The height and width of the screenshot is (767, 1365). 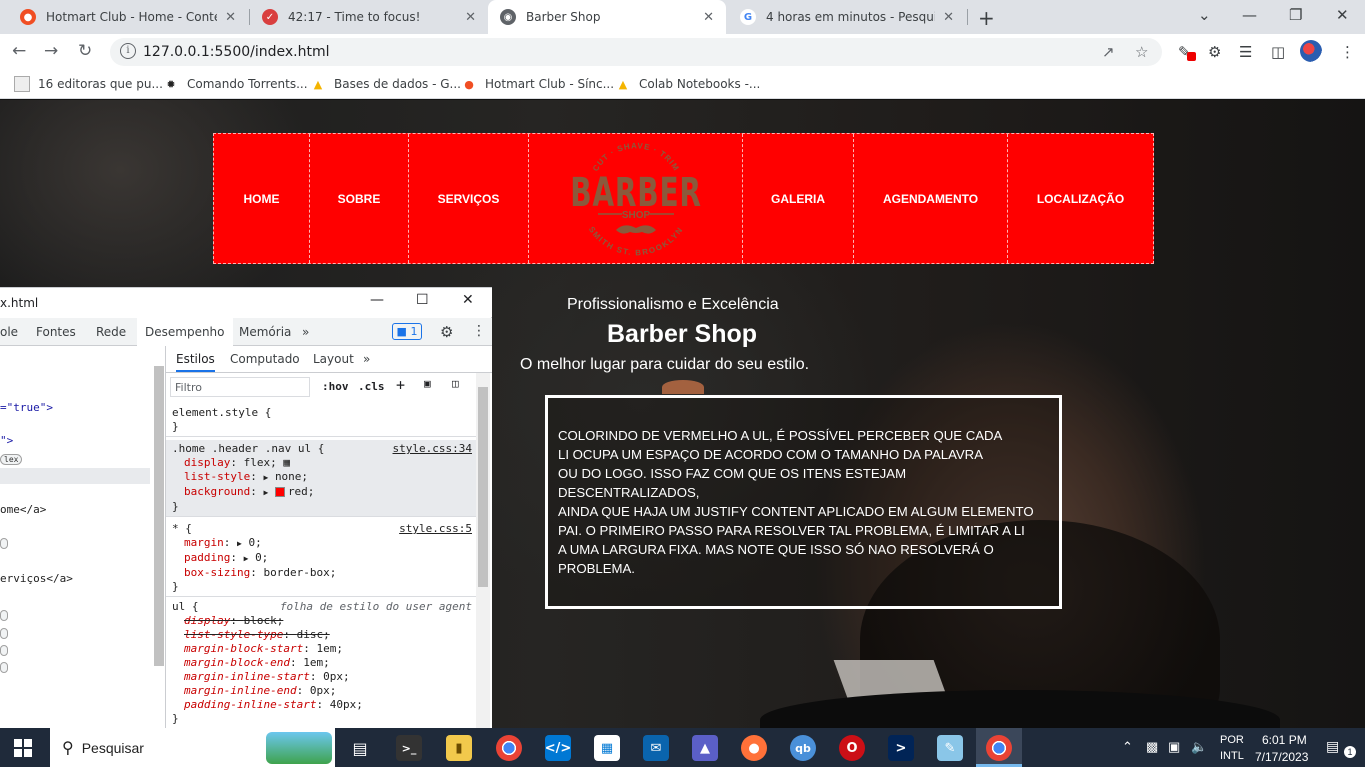 I want to click on chrome-active-icon, so click(x=999, y=748).